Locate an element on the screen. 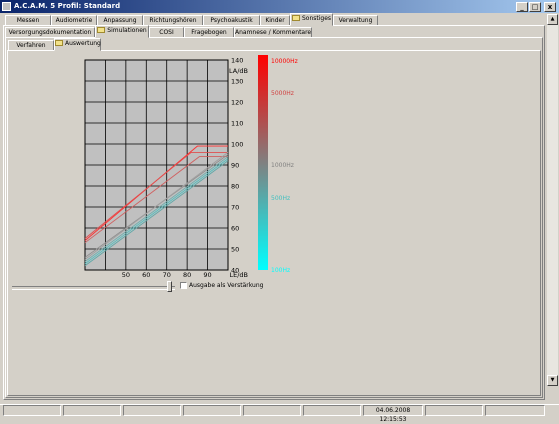 The height and width of the screenshot is (424, 559). colorbar-label: 1000Hz is located at coordinates (282, 165).